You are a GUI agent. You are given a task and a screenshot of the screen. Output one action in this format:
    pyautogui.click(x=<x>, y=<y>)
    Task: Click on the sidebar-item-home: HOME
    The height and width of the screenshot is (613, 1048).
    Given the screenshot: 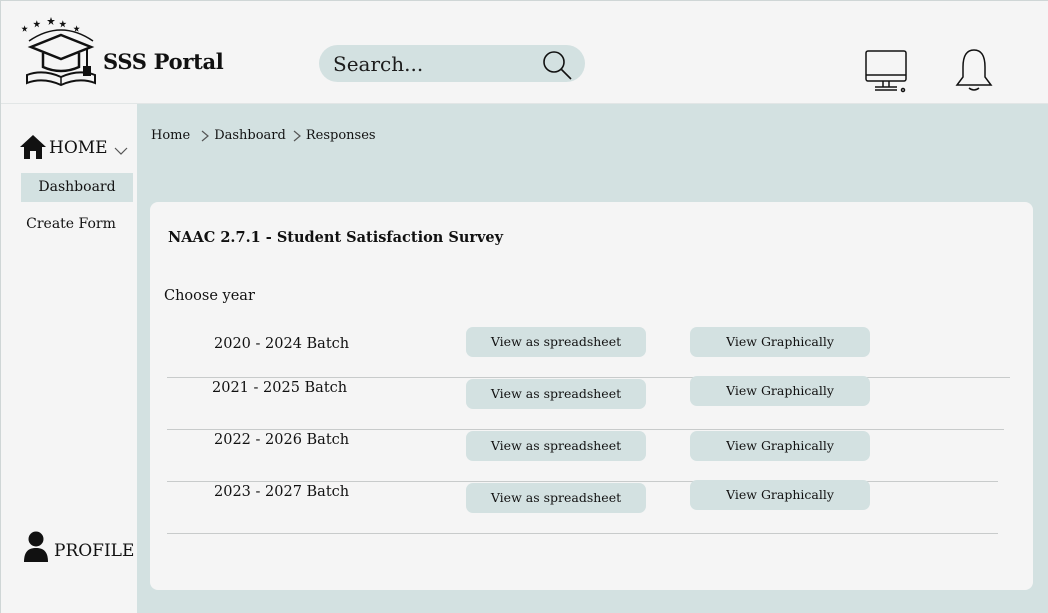 What is the action you would take?
    pyautogui.click(x=78, y=149)
    